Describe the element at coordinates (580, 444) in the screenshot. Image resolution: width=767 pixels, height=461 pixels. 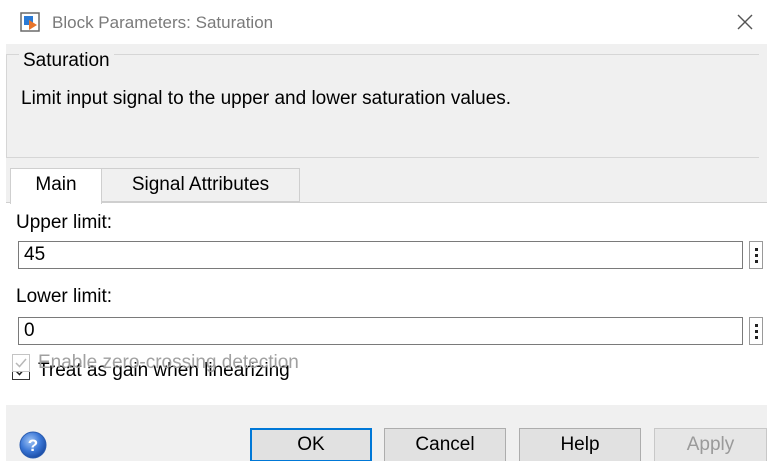
I see `help-button: Help` at that location.